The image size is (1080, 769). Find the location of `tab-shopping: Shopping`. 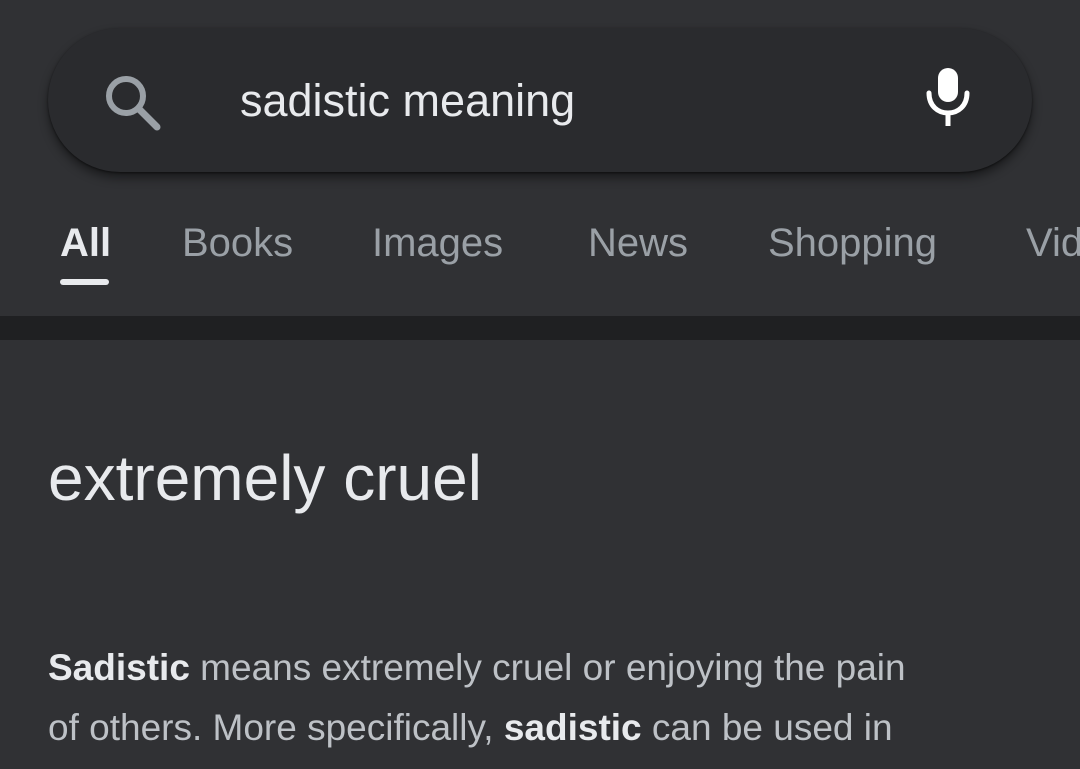

tab-shopping: Shopping is located at coordinates (852, 243).